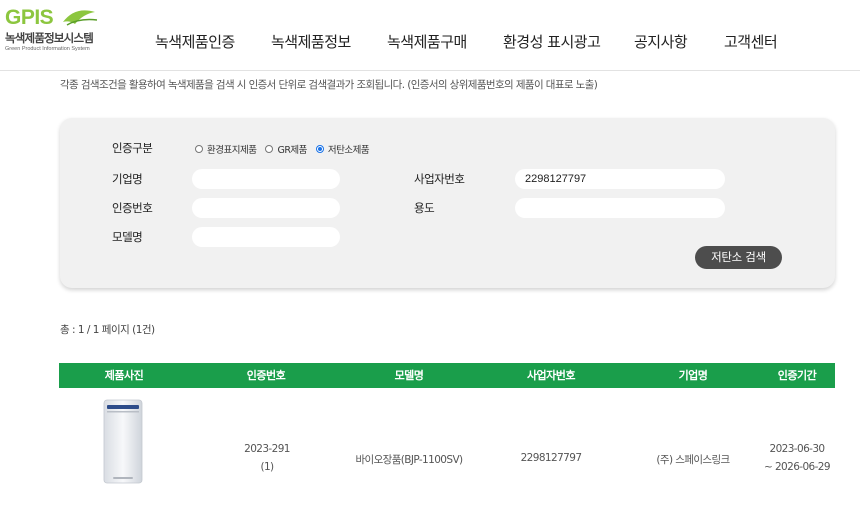  I want to click on nav-item-customer-center: 고객센터, so click(751, 41).